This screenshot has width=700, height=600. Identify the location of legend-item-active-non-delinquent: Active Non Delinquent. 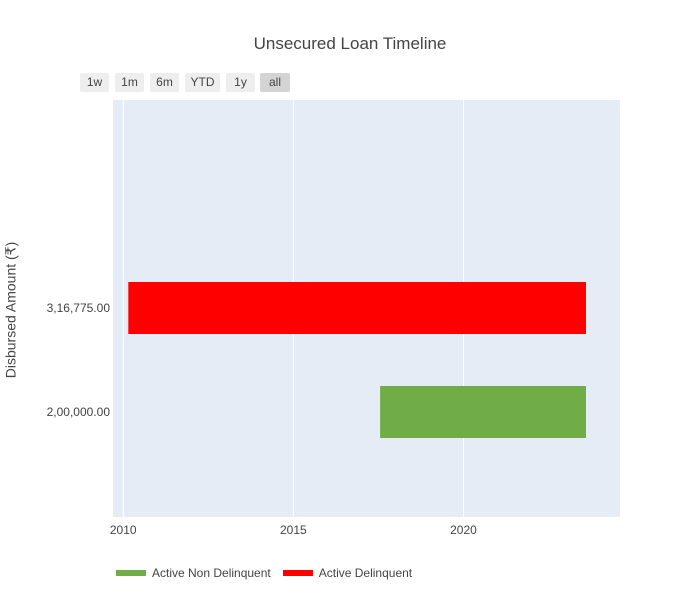
(193, 573).